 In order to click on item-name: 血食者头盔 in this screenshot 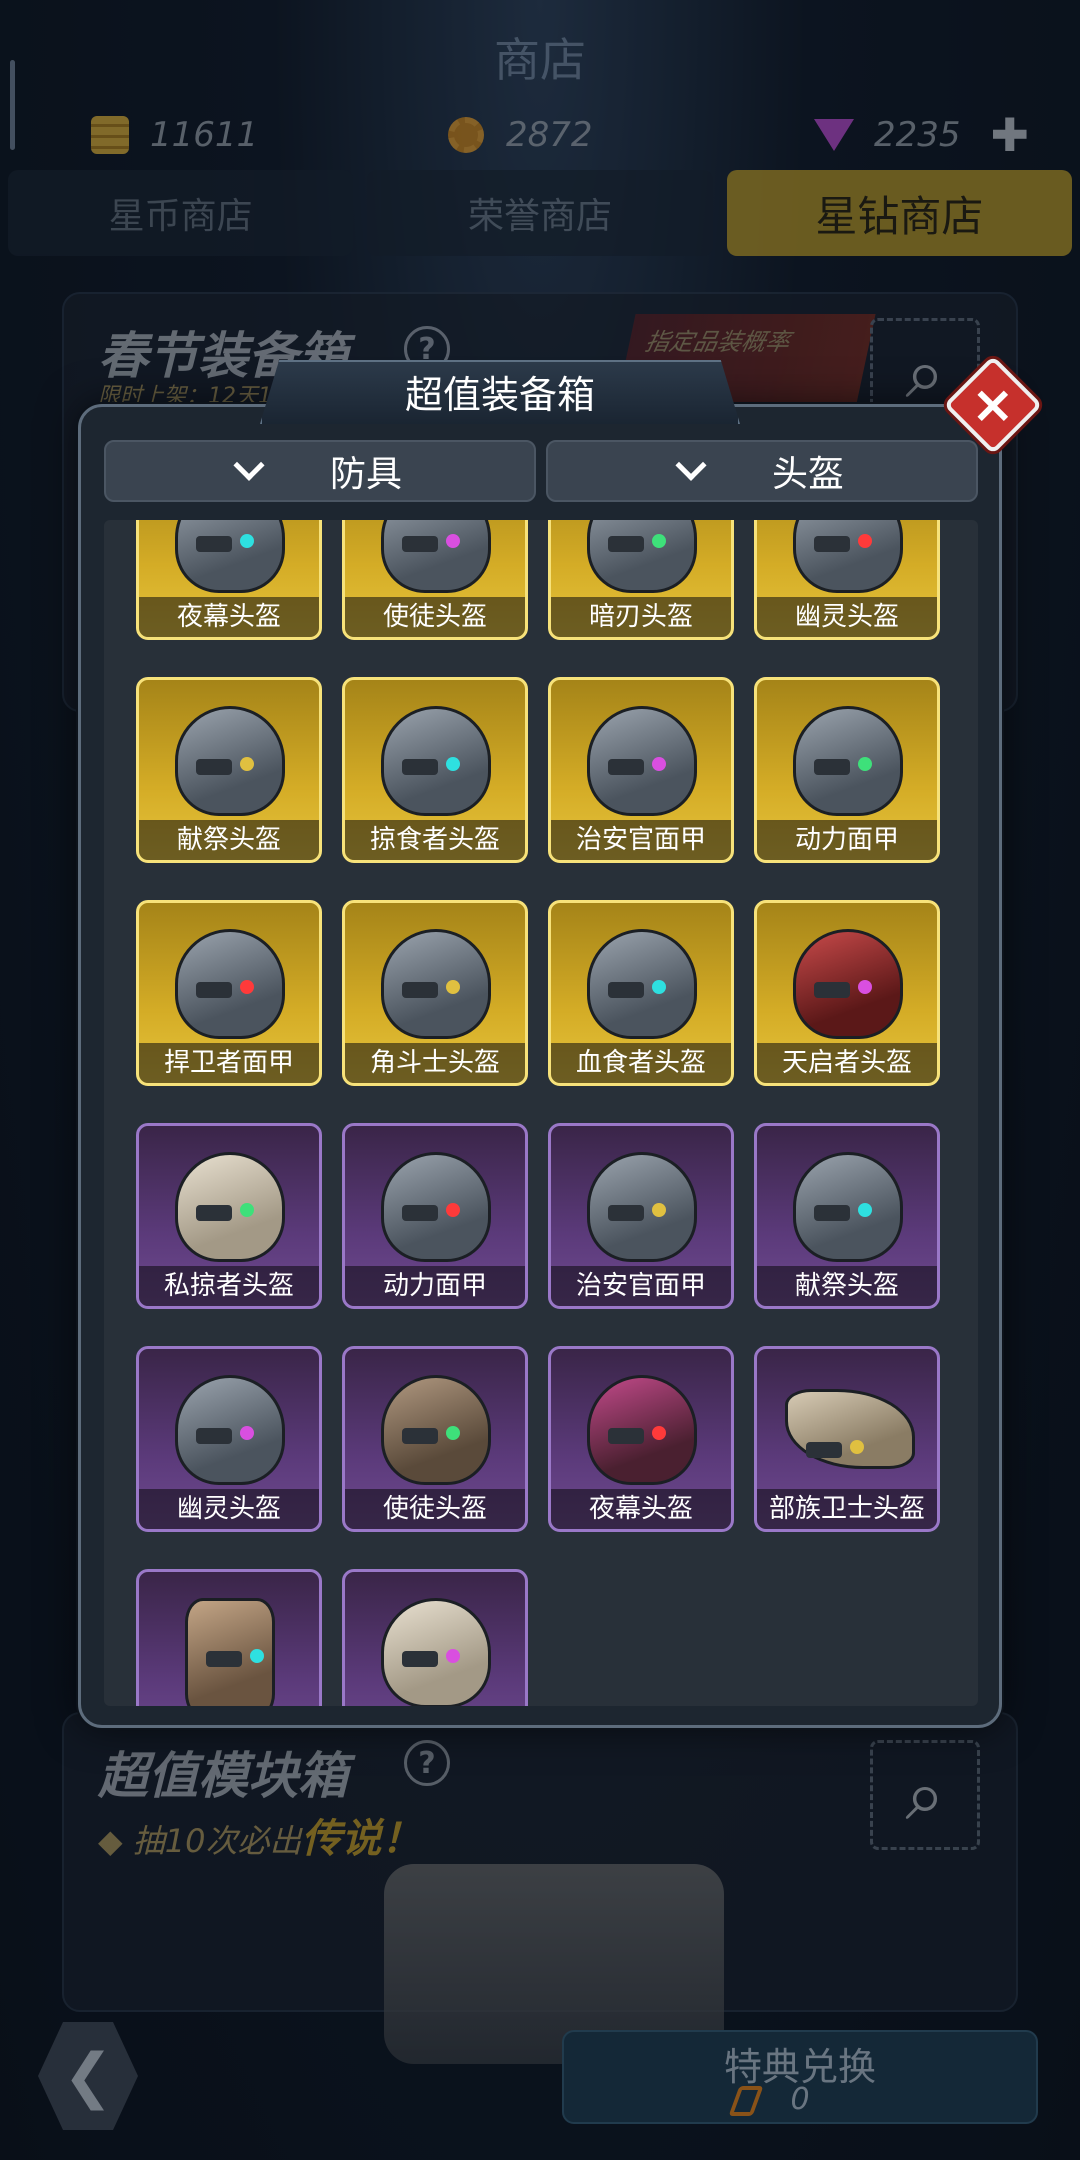, I will do `click(641, 1063)`.